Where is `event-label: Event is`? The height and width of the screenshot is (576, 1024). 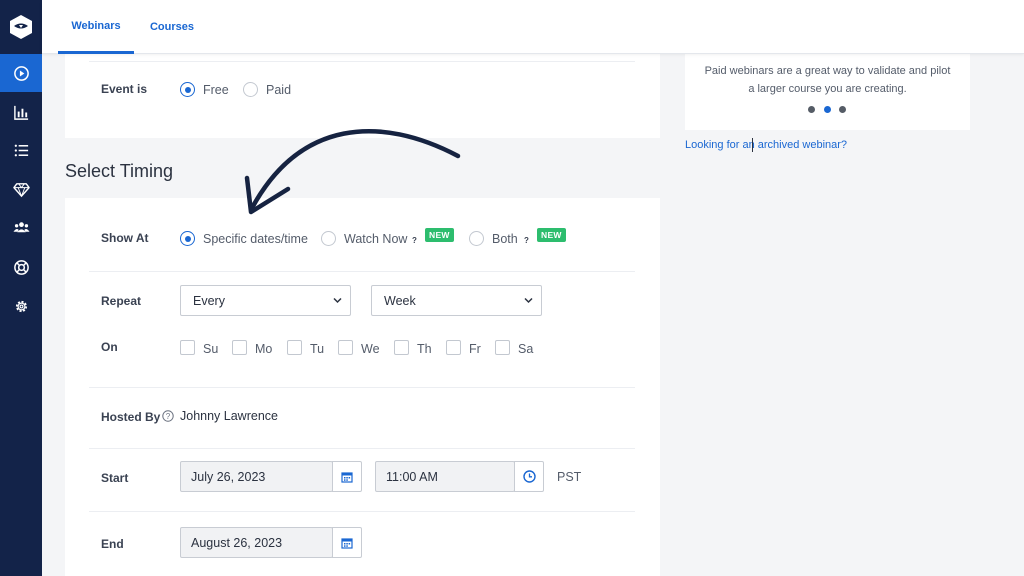
event-label: Event is is located at coordinates (124, 89).